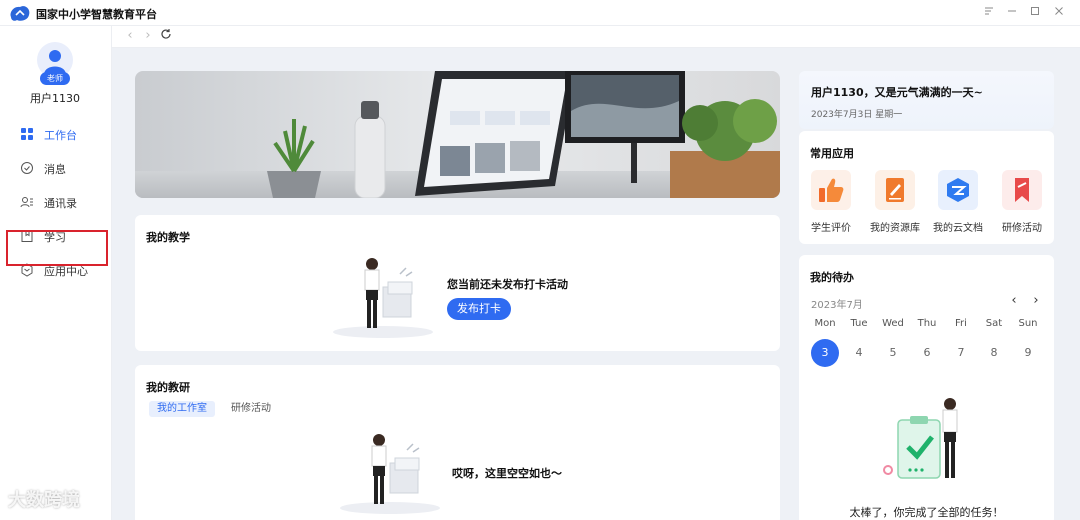 The height and width of the screenshot is (520, 1080). What do you see at coordinates (832, 153) in the screenshot?
I see `card-title: 常用应用` at bounding box center [832, 153].